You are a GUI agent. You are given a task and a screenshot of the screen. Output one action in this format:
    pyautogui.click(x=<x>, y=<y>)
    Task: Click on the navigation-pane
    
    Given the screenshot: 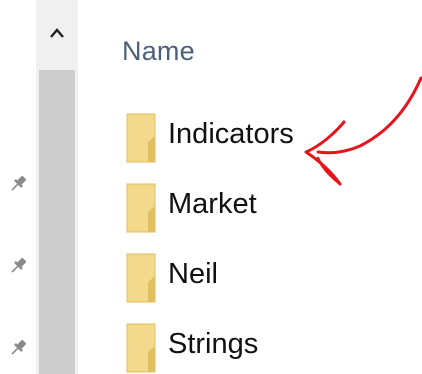 What is the action you would take?
    pyautogui.click(x=18, y=187)
    